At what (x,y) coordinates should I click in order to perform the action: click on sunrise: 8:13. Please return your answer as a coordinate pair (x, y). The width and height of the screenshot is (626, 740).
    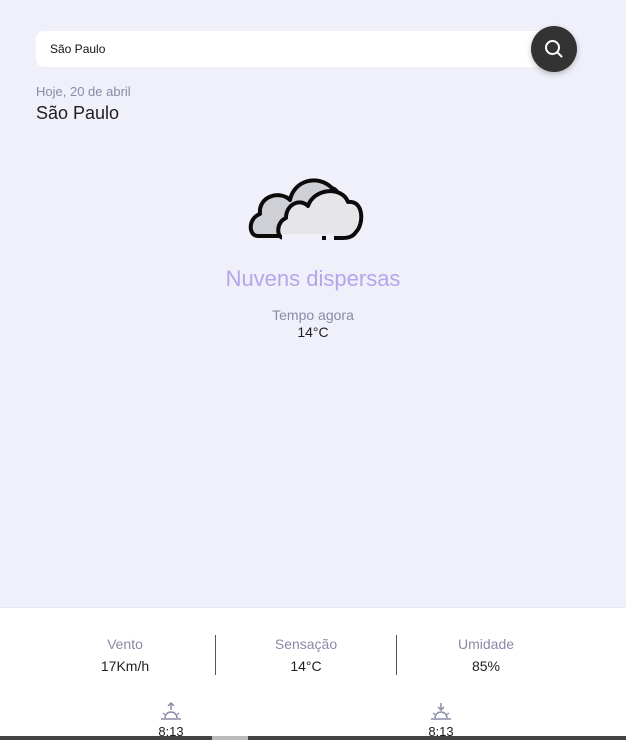
    Looking at the image, I should click on (171, 720).